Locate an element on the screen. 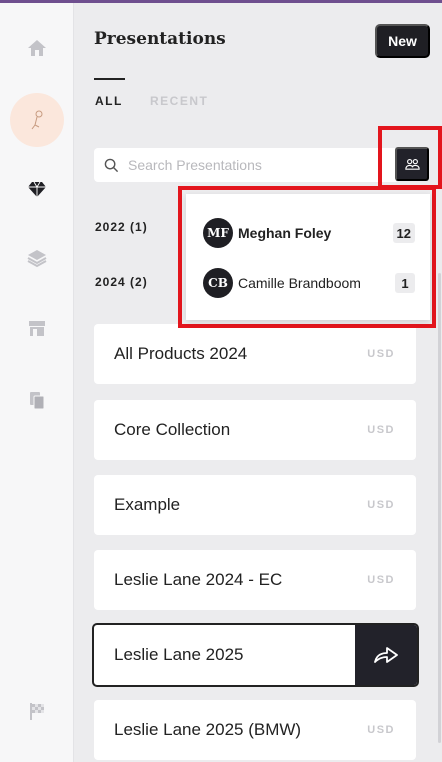 The width and height of the screenshot is (442, 762). owner-name: Meghan Foley is located at coordinates (285, 233).